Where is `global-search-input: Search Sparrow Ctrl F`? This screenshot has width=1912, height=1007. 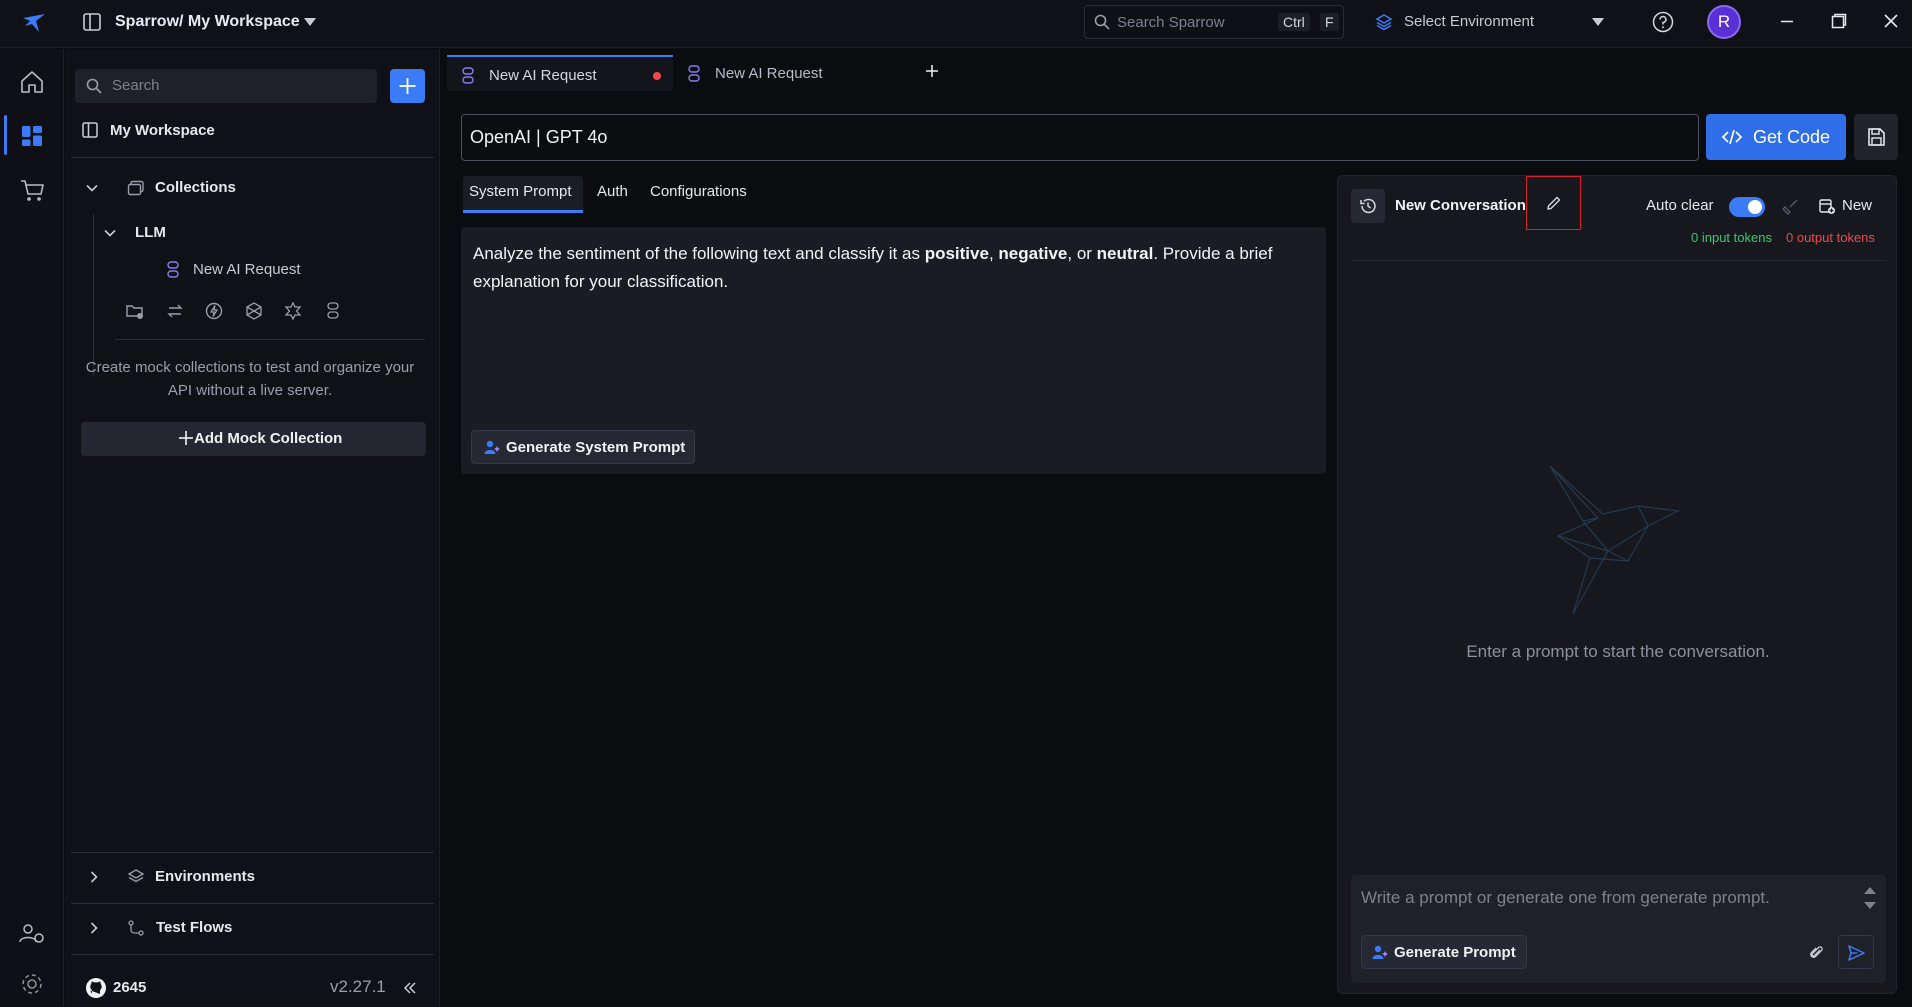 global-search-input: Search Sparrow Ctrl F is located at coordinates (1214, 22).